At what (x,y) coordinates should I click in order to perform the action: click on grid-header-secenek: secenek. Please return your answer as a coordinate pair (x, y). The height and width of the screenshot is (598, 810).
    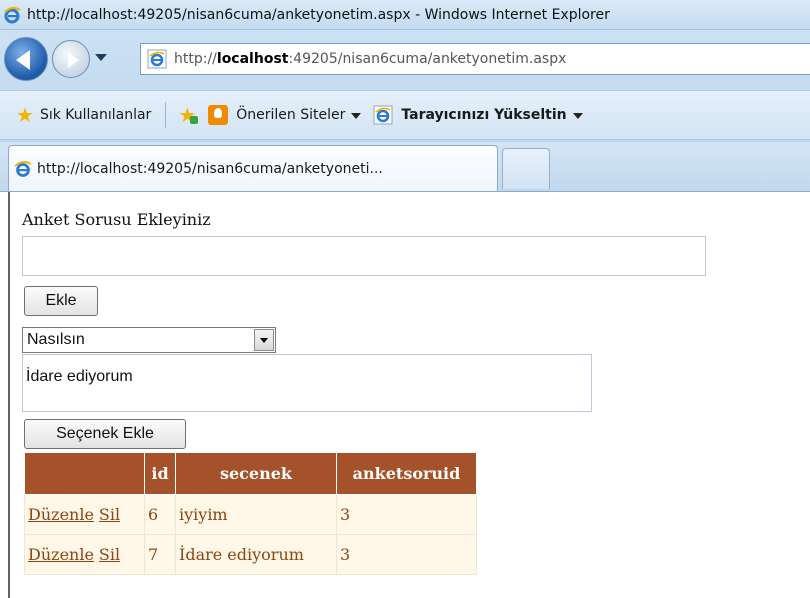
    Looking at the image, I should click on (256, 473).